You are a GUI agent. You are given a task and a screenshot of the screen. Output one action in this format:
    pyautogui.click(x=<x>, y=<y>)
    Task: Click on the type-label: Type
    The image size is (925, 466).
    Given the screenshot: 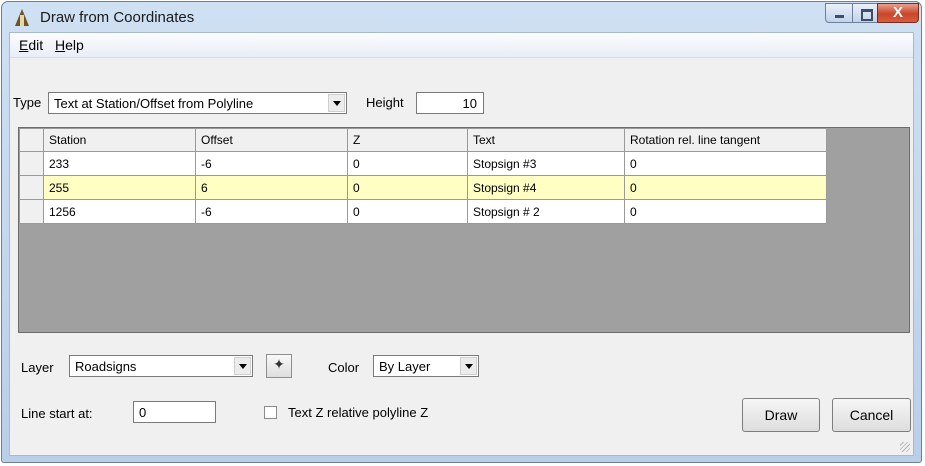 What is the action you would take?
    pyautogui.click(x=27, y=102)
    